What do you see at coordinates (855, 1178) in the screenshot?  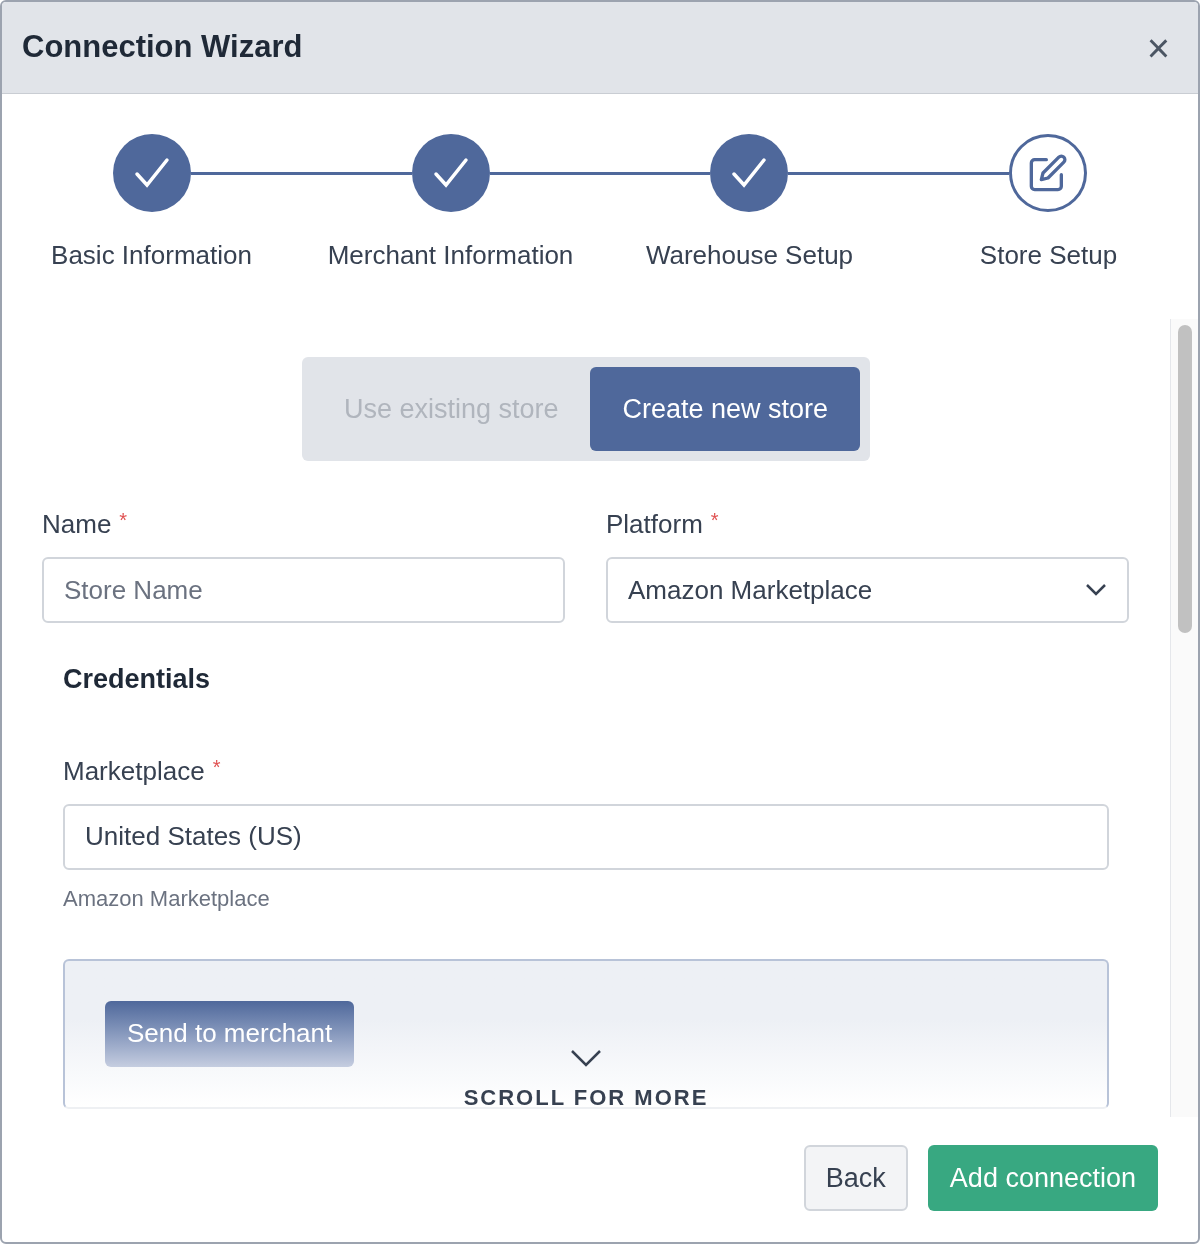 I see `back-button: Back` at bounding box center [855, 1178].